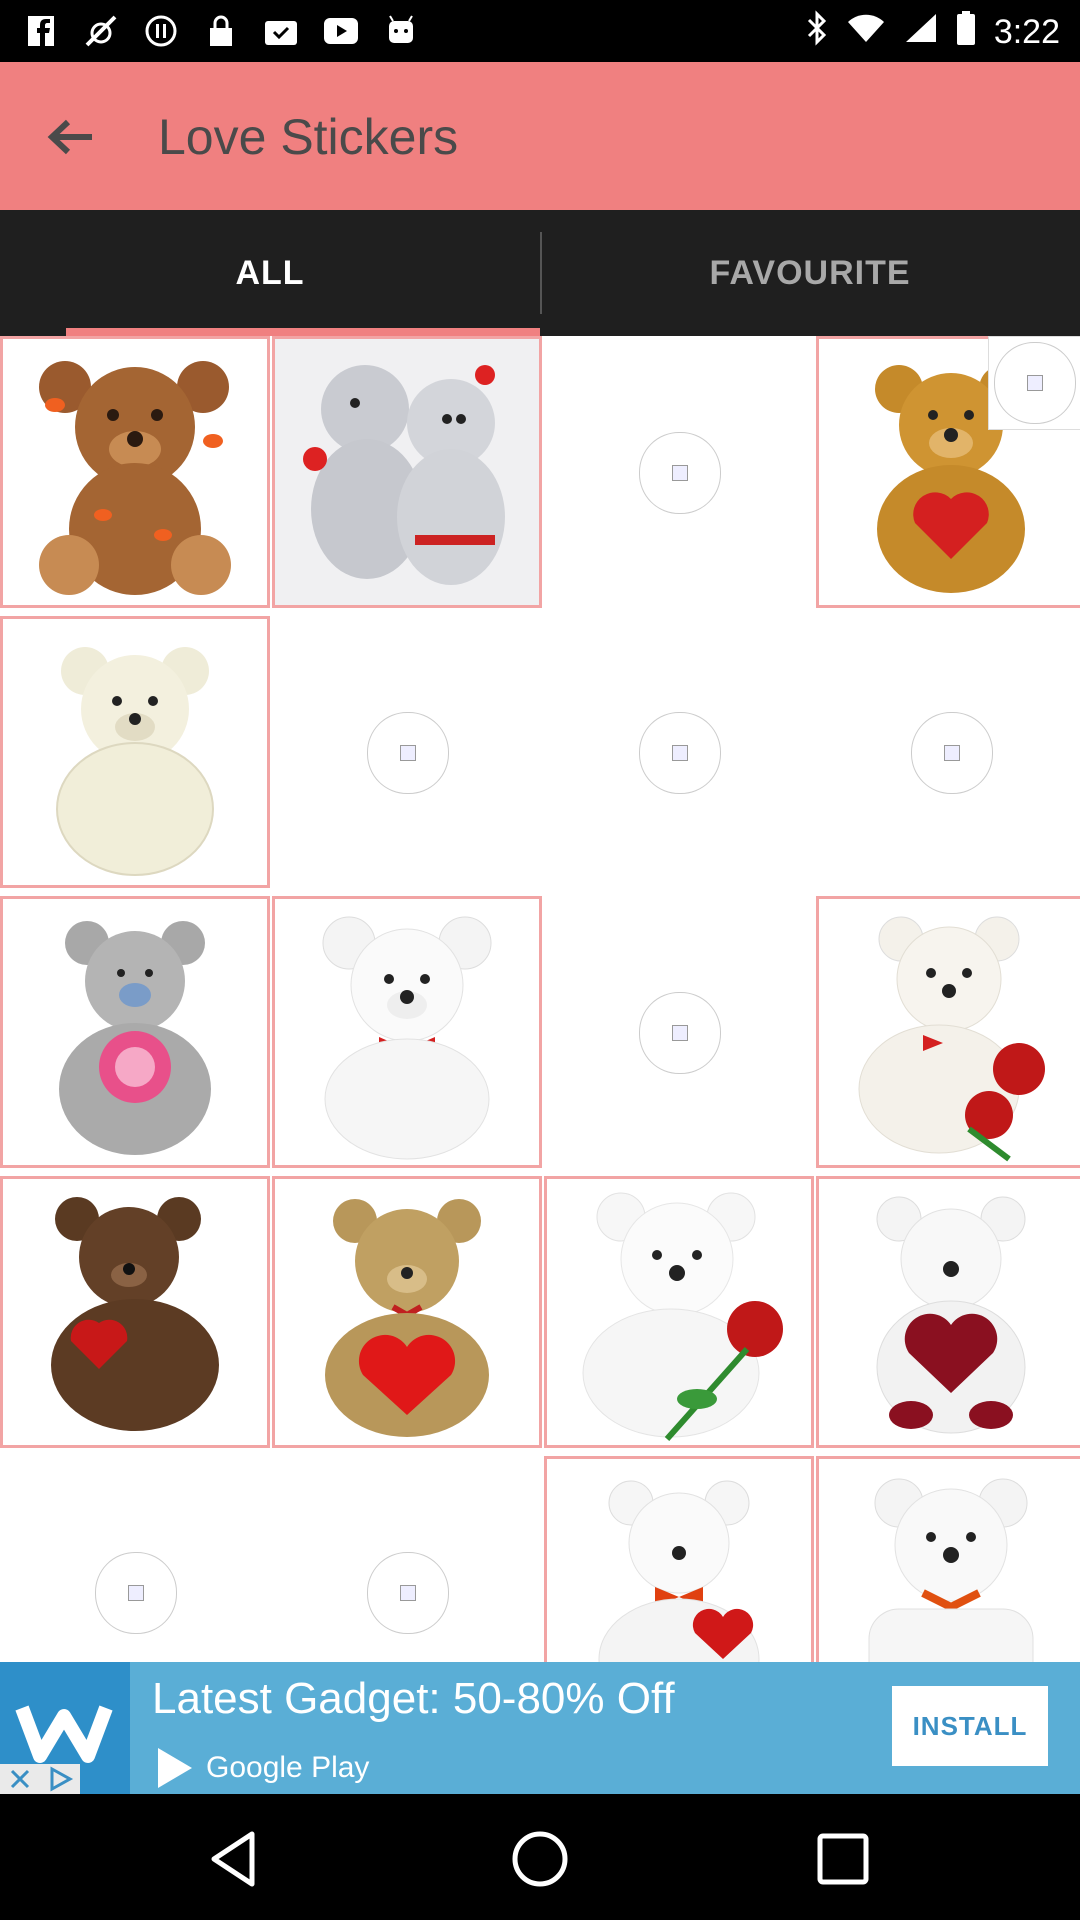  Describe the element at coordinates (413, 1698) in the screenshot. I see `ad-title: Latest Gadget: 50-80% Off` at that location.